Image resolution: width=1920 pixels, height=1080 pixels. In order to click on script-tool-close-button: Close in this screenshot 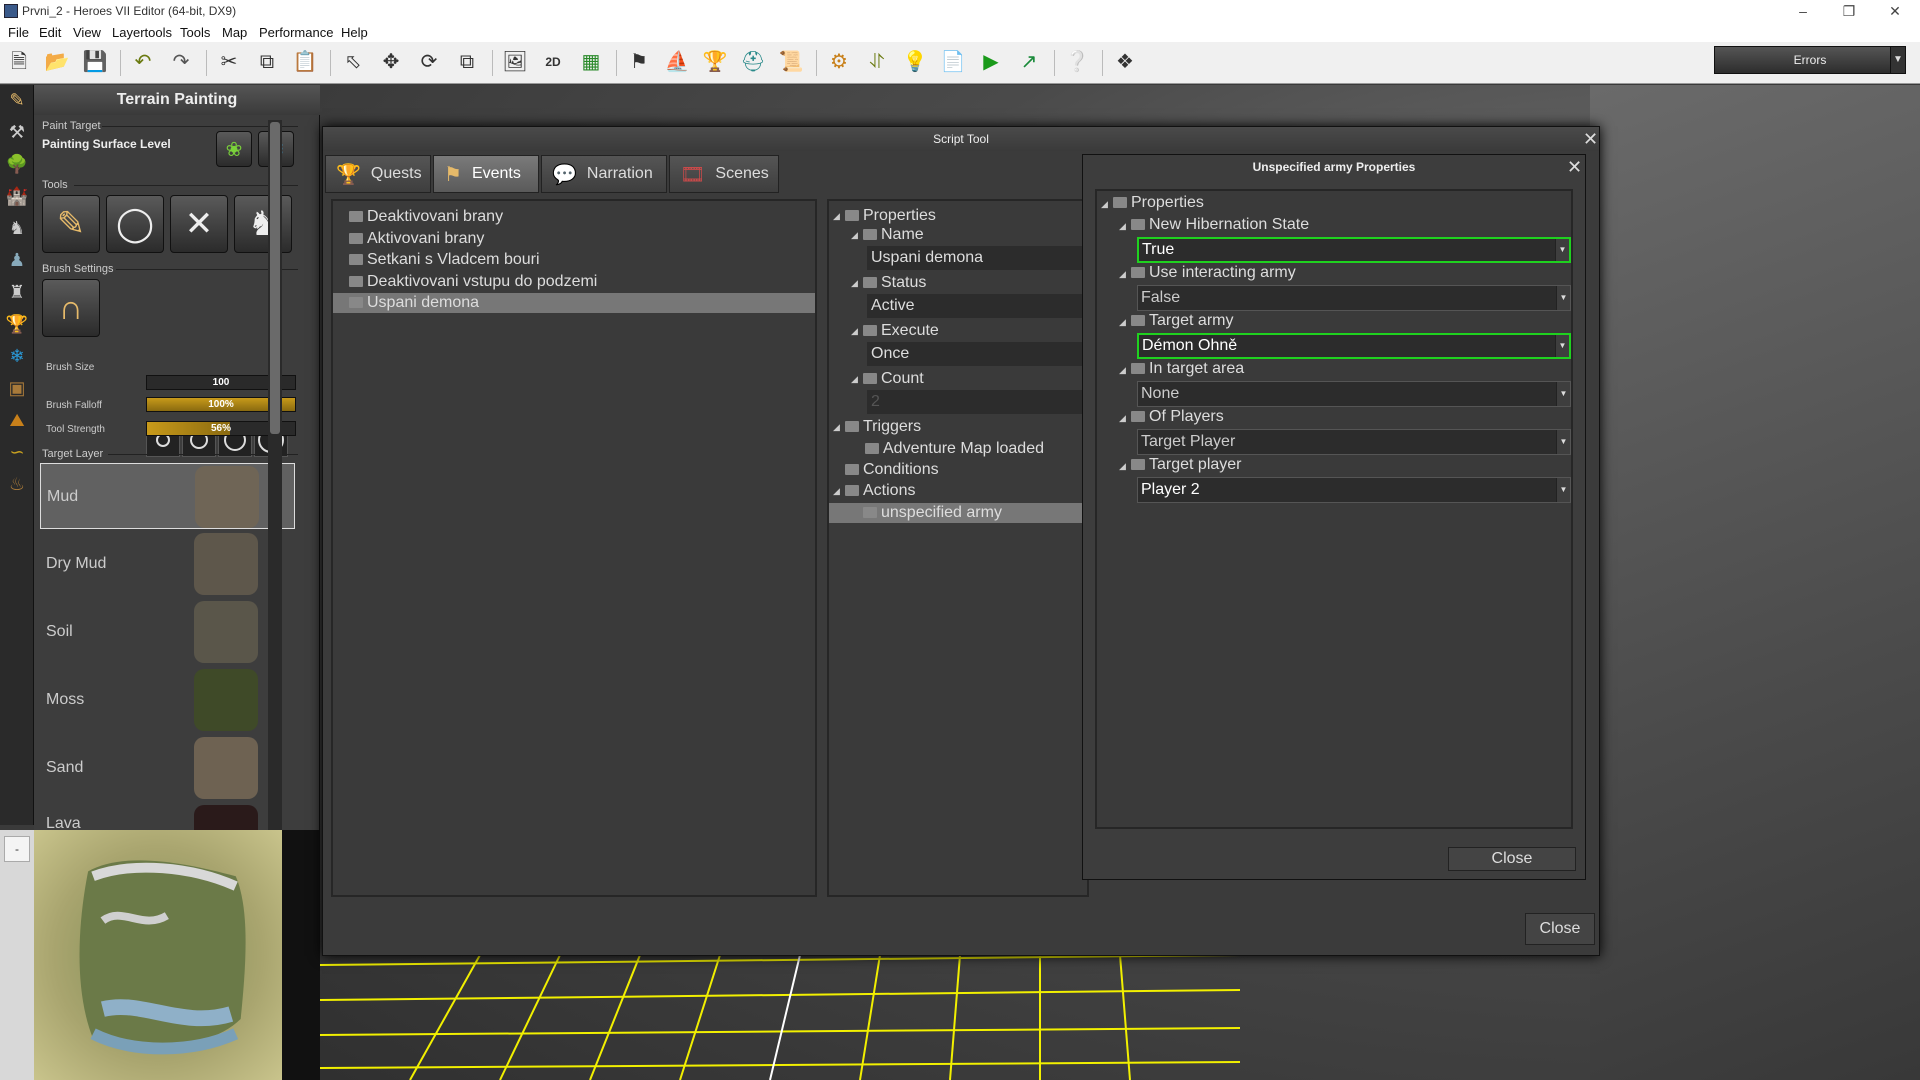, I will do `click(1560, 929)`.